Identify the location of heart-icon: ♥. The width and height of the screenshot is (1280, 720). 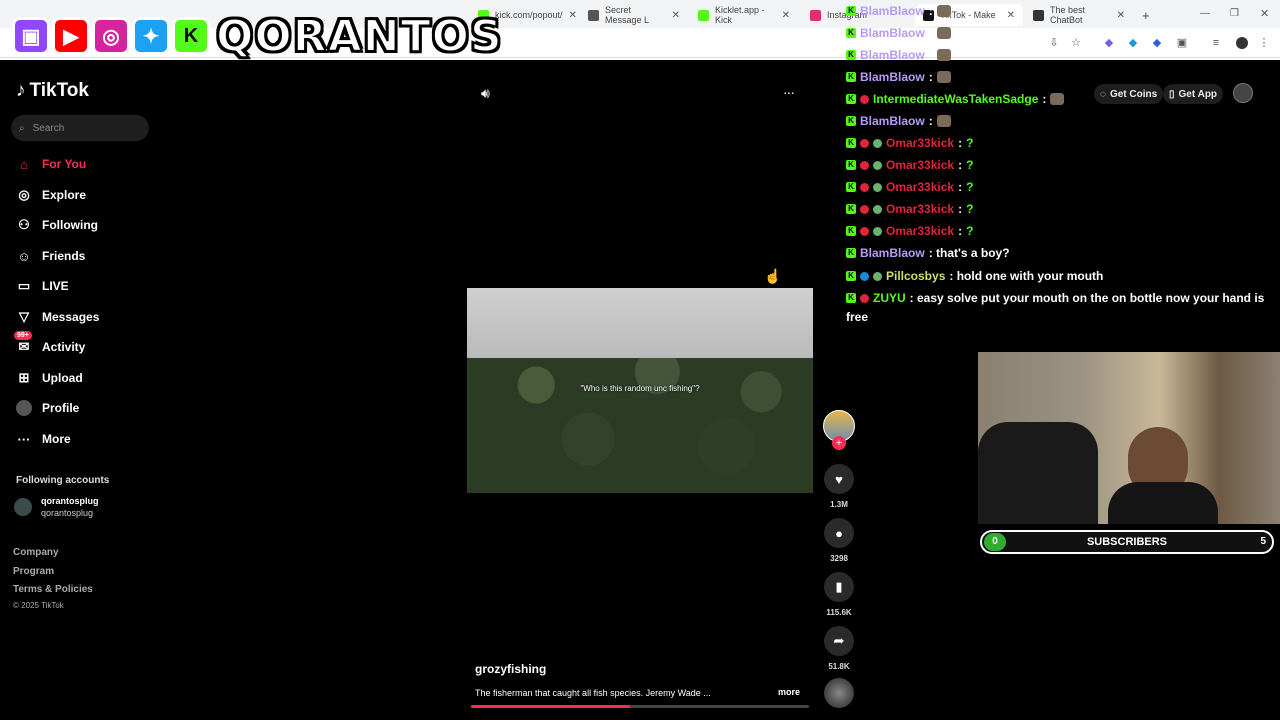
(839, 479).